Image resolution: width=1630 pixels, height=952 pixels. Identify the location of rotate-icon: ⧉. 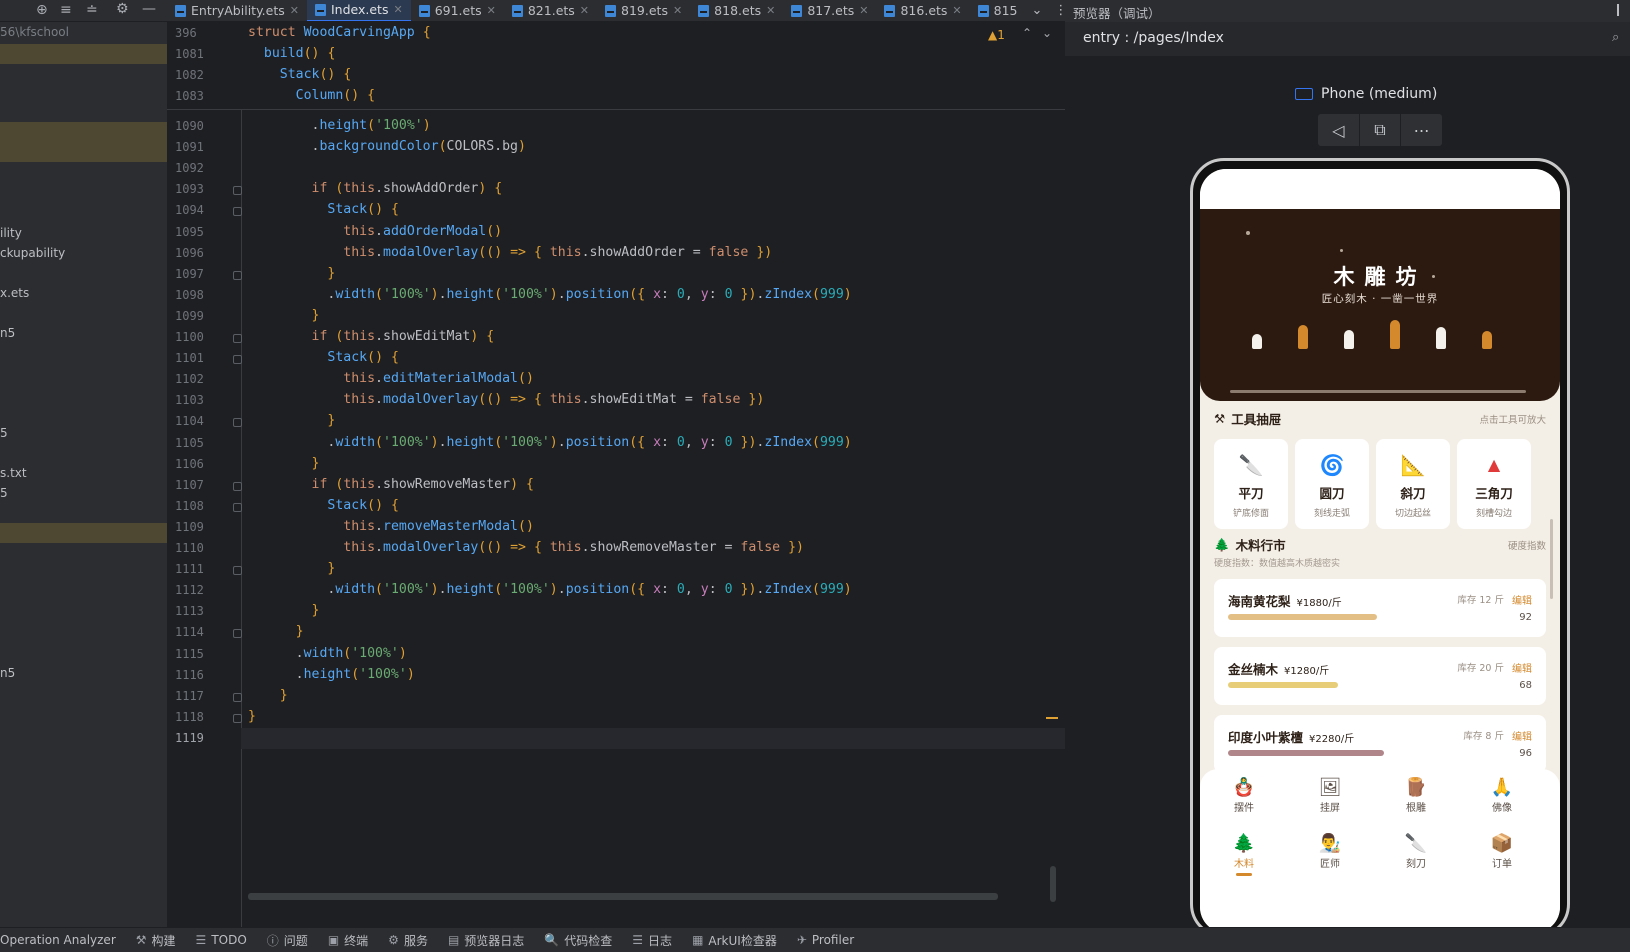
(1381, 130).